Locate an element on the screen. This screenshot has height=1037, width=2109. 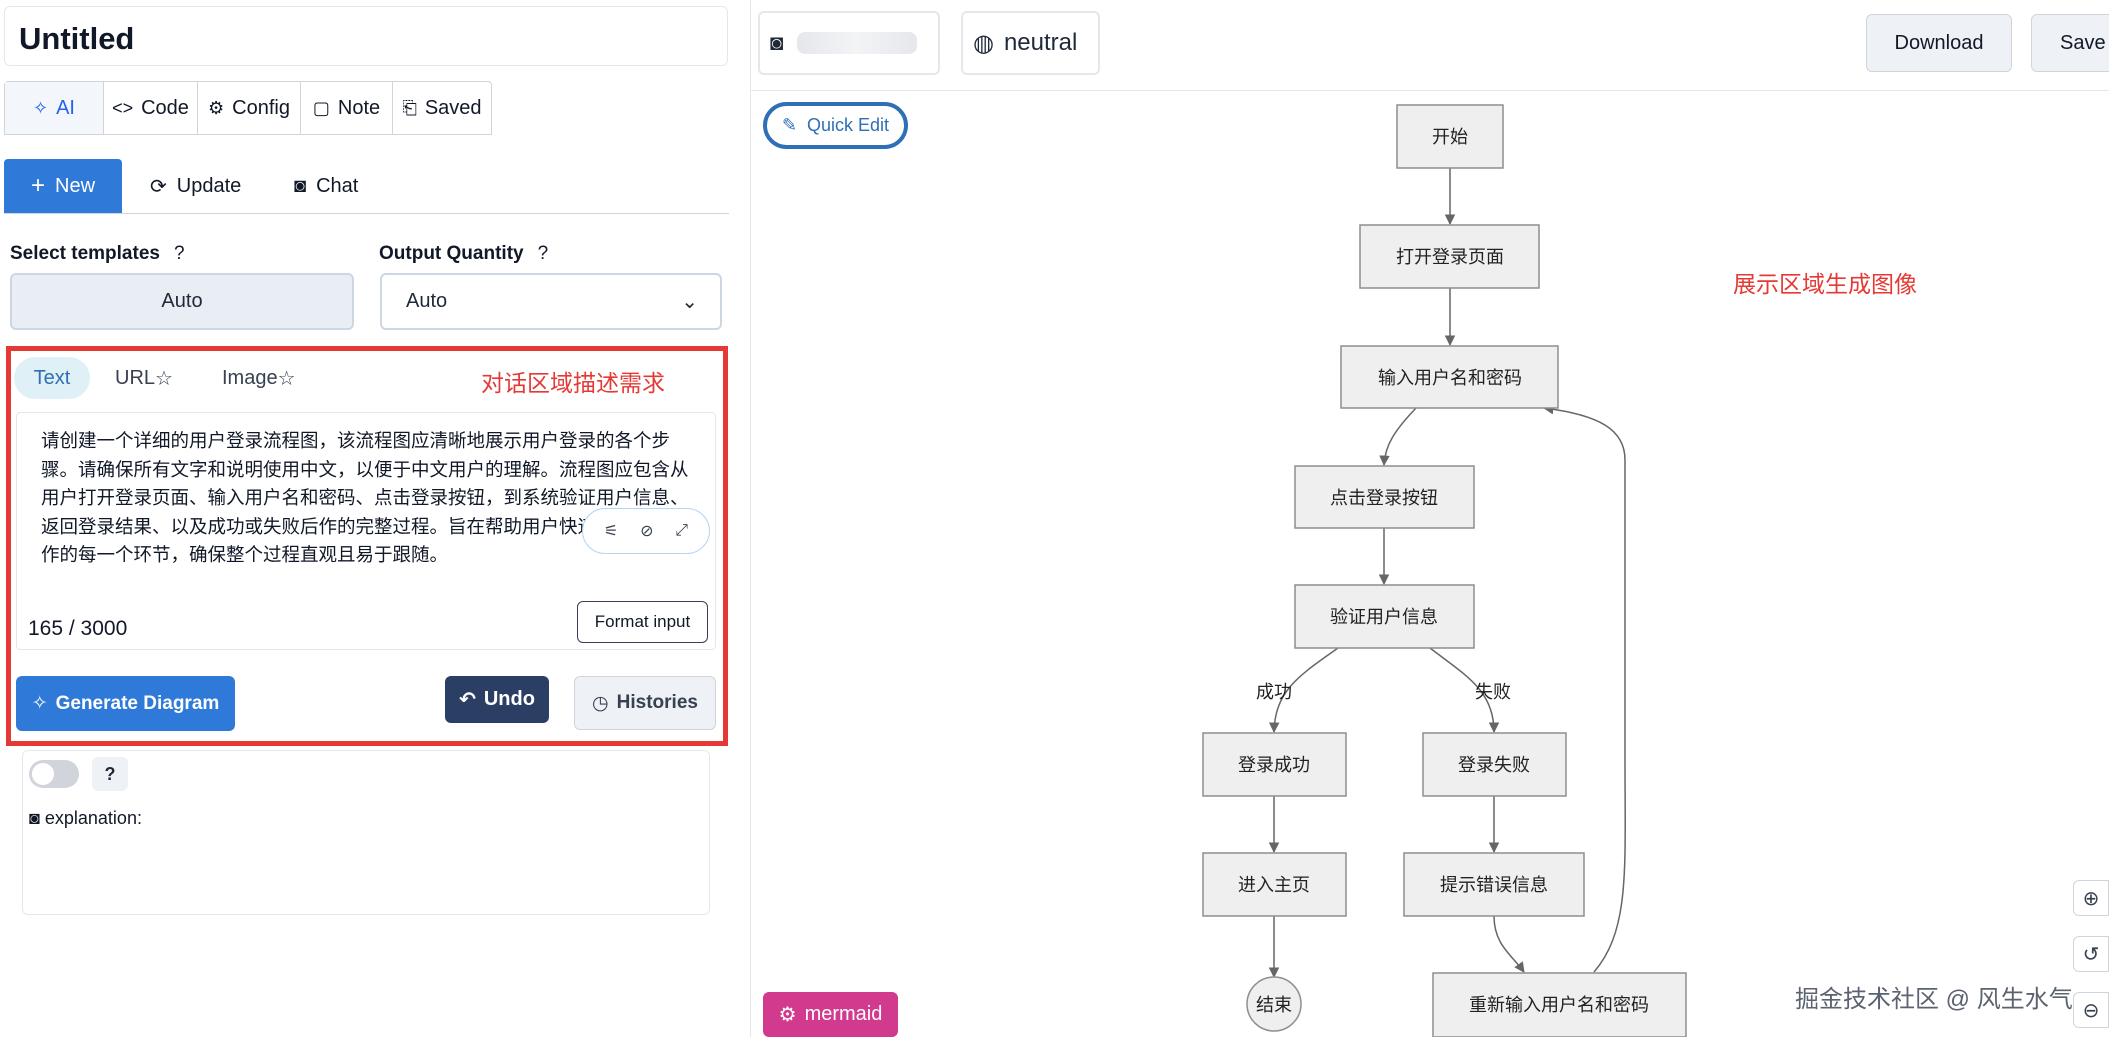
wand-icon: ⤢ is located at coordinates (681, 531).